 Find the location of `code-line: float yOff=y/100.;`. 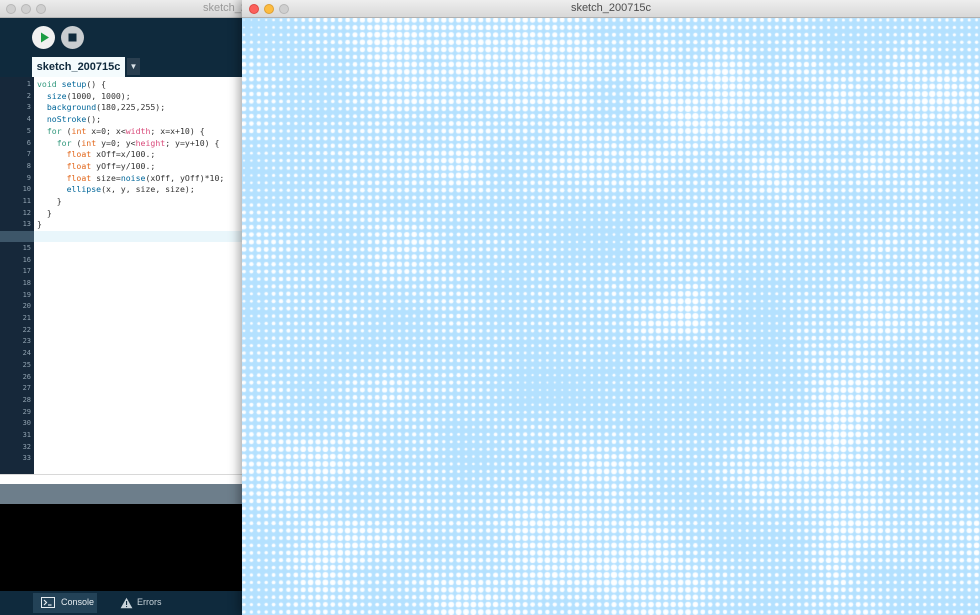

code-line: float yOff=y/100.; is located at coordinates (96, 165).